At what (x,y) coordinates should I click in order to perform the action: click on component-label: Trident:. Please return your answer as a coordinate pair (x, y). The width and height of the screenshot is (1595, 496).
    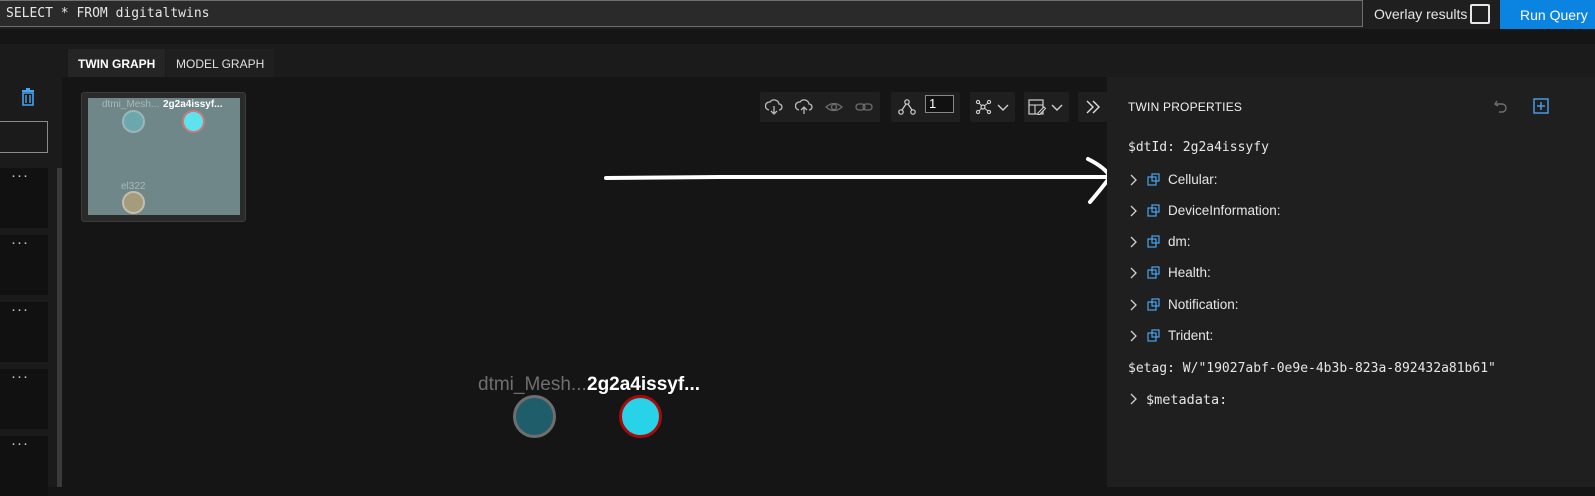
    Looking at the image, I should click on (1191, 335).